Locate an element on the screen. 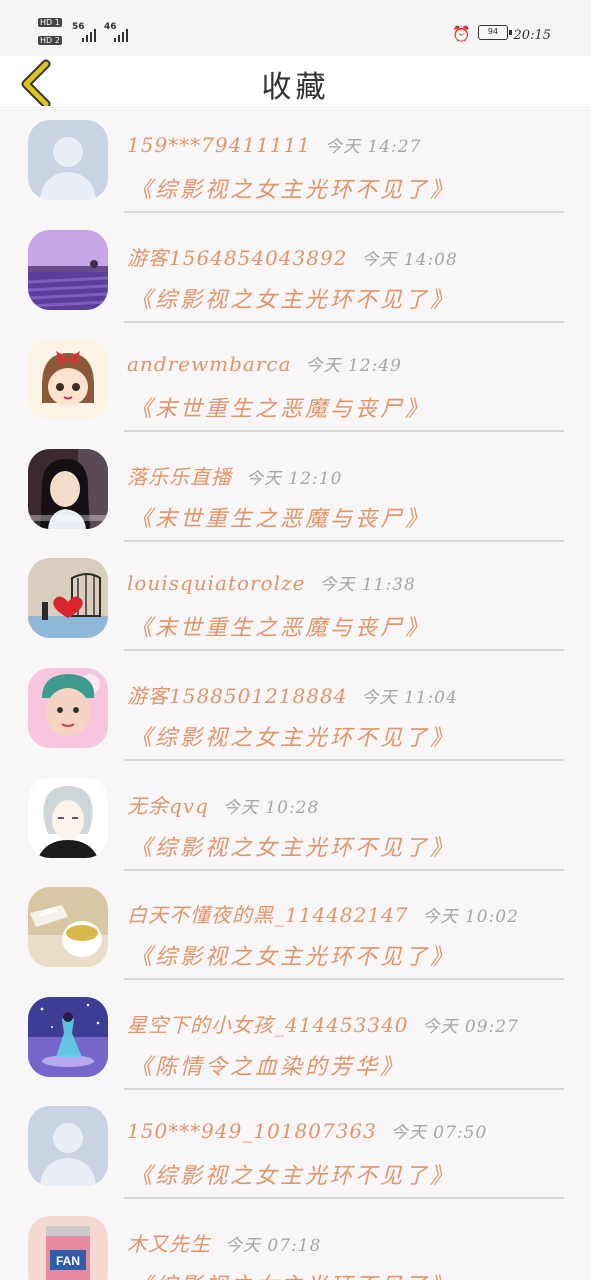  favorite-time: 今天 07:50 is located at coordinates (439, 1133).